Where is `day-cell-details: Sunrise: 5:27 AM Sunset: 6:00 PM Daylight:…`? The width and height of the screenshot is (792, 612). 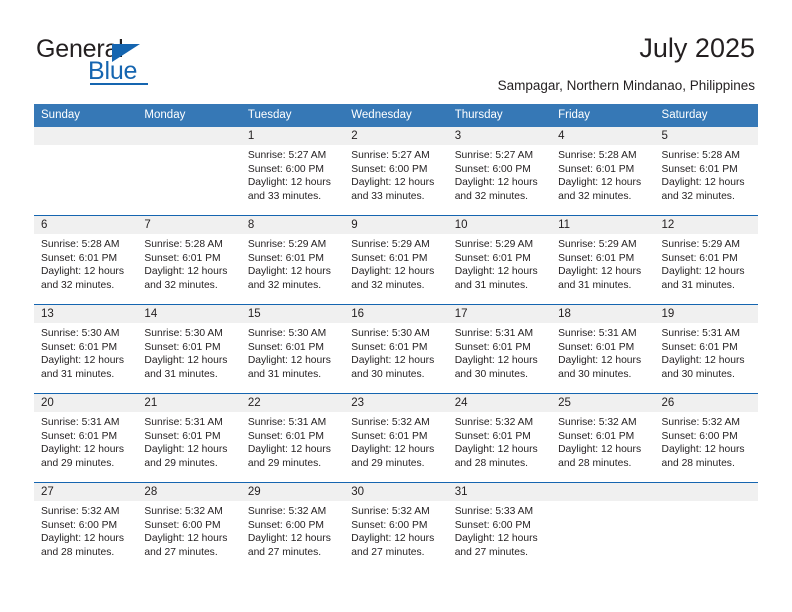 day-cell-details: Sunrise: 5:27 AM Sunset: 6:00 PM Daylight:… is located at coordinates (395, 174).